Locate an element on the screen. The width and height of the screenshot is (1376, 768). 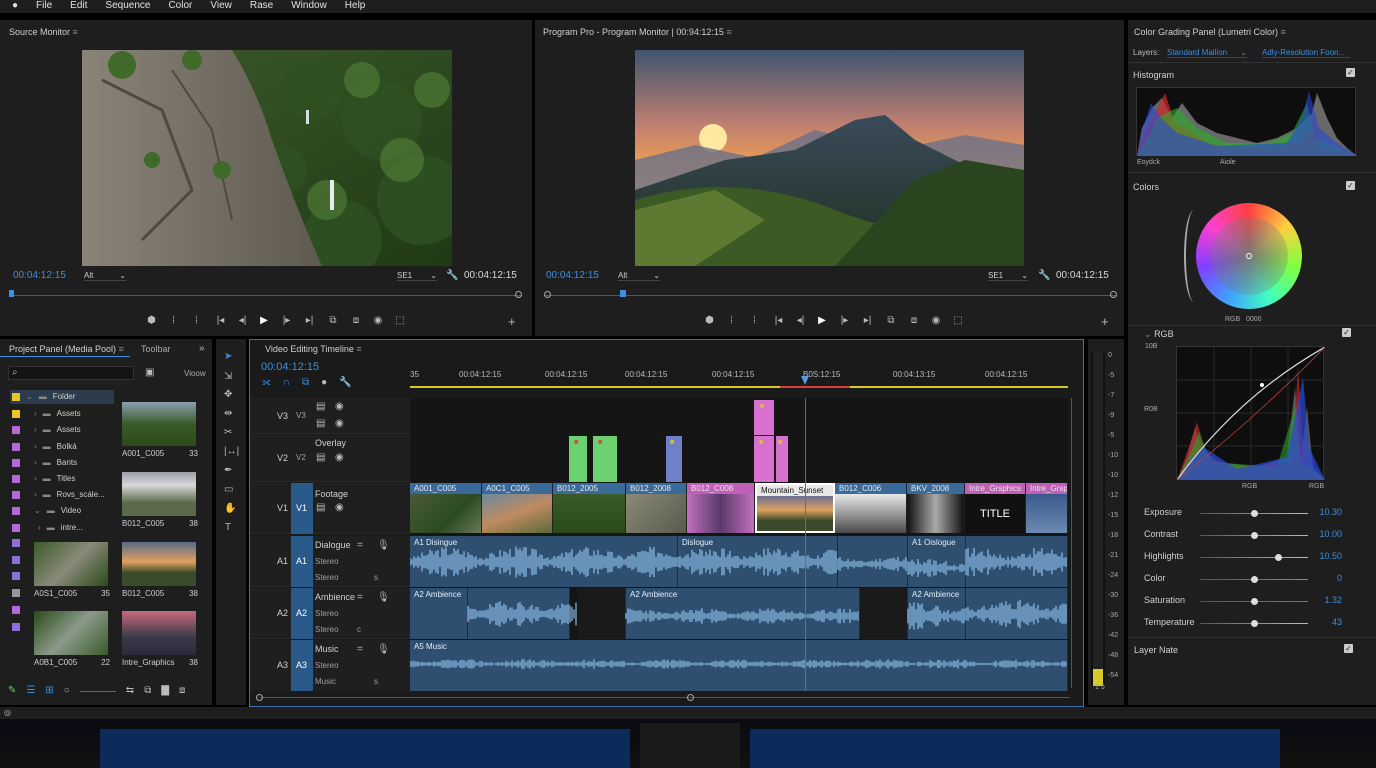
program-add-button-icon: + is located at coordinates (1105, 321).